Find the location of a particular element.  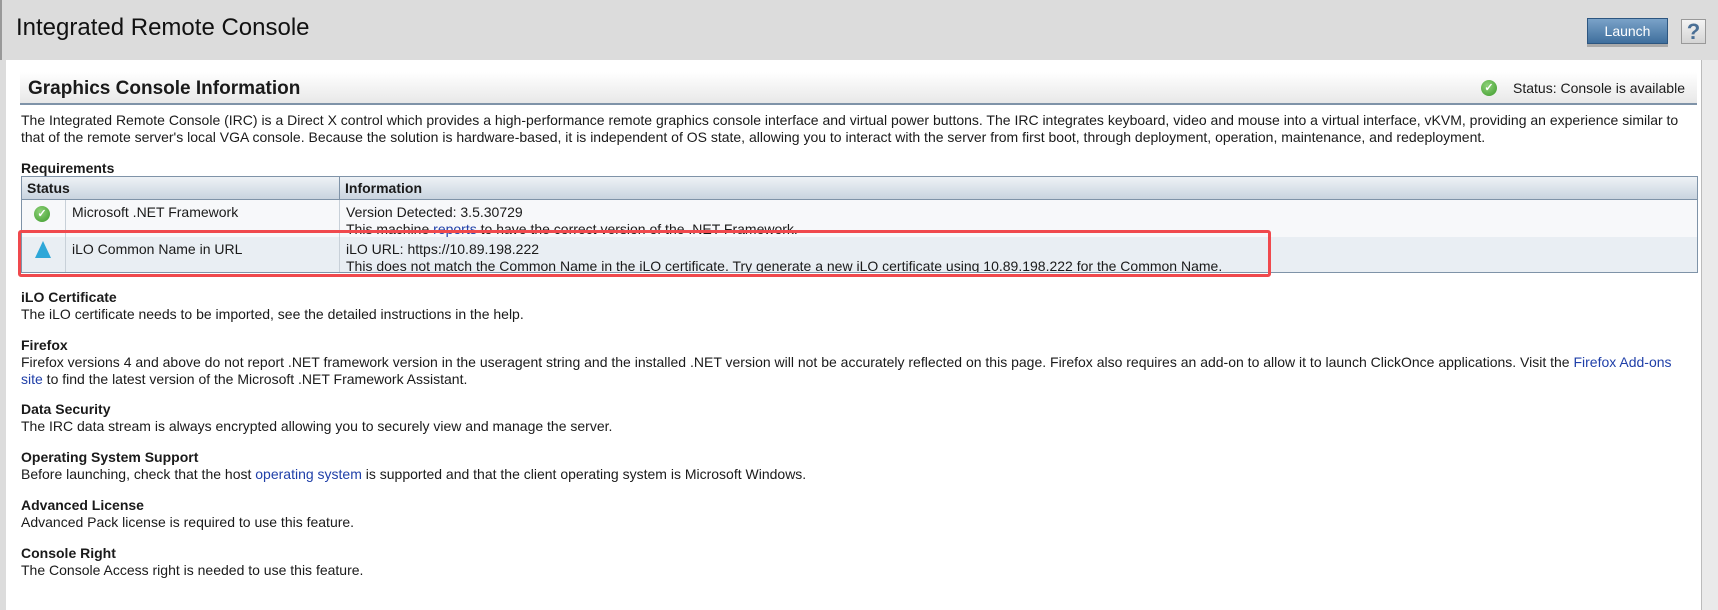

section-title: Graphics Console Information is located at coordinates (164, 88).